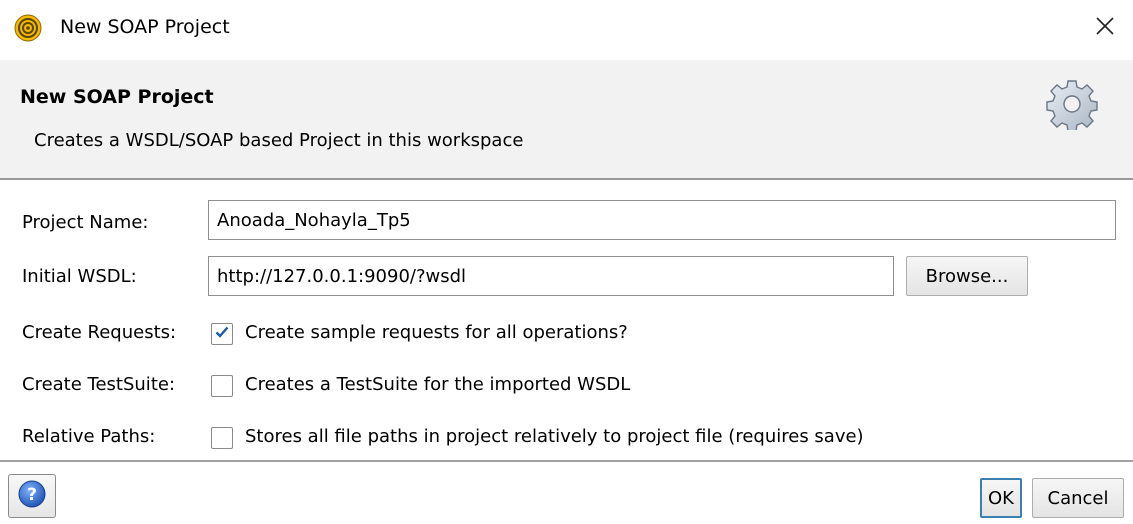 This screenshot has height=524, width=1133. I want to click on create-requests-label: Create Requests:, so click(99, 332).